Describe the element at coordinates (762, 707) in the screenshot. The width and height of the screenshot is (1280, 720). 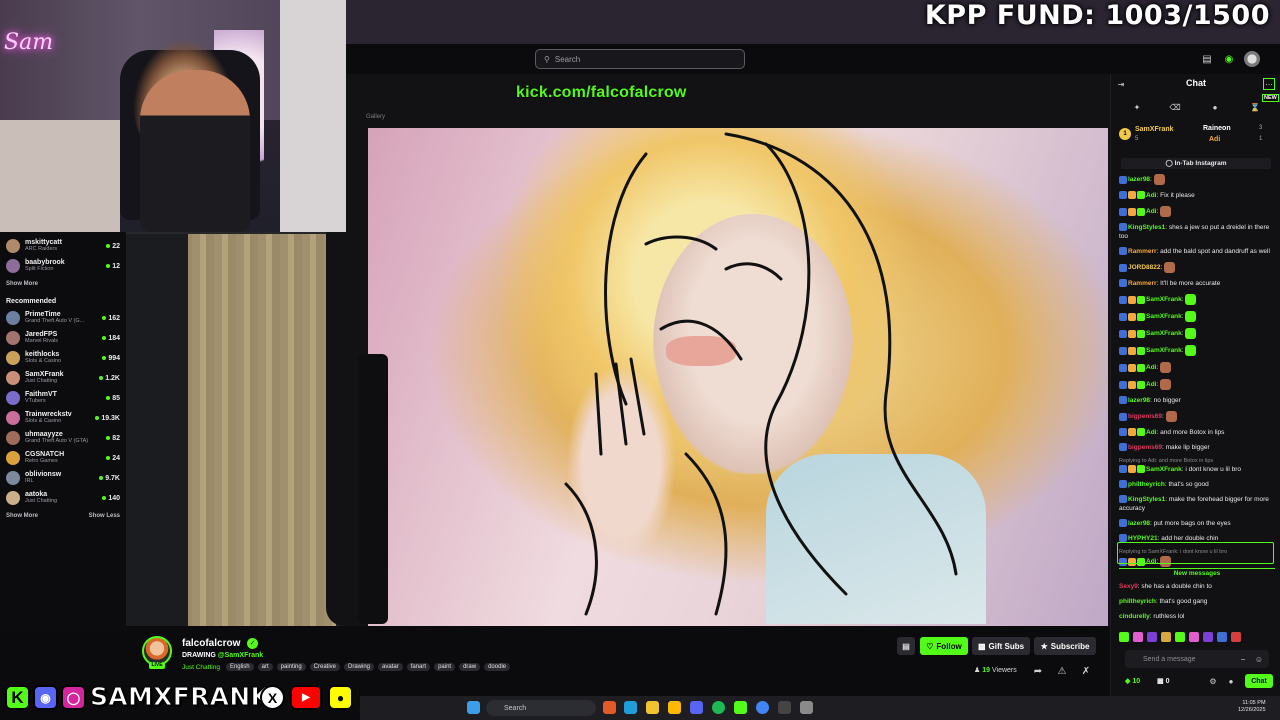
I see `chrome-active-icon` at that location.